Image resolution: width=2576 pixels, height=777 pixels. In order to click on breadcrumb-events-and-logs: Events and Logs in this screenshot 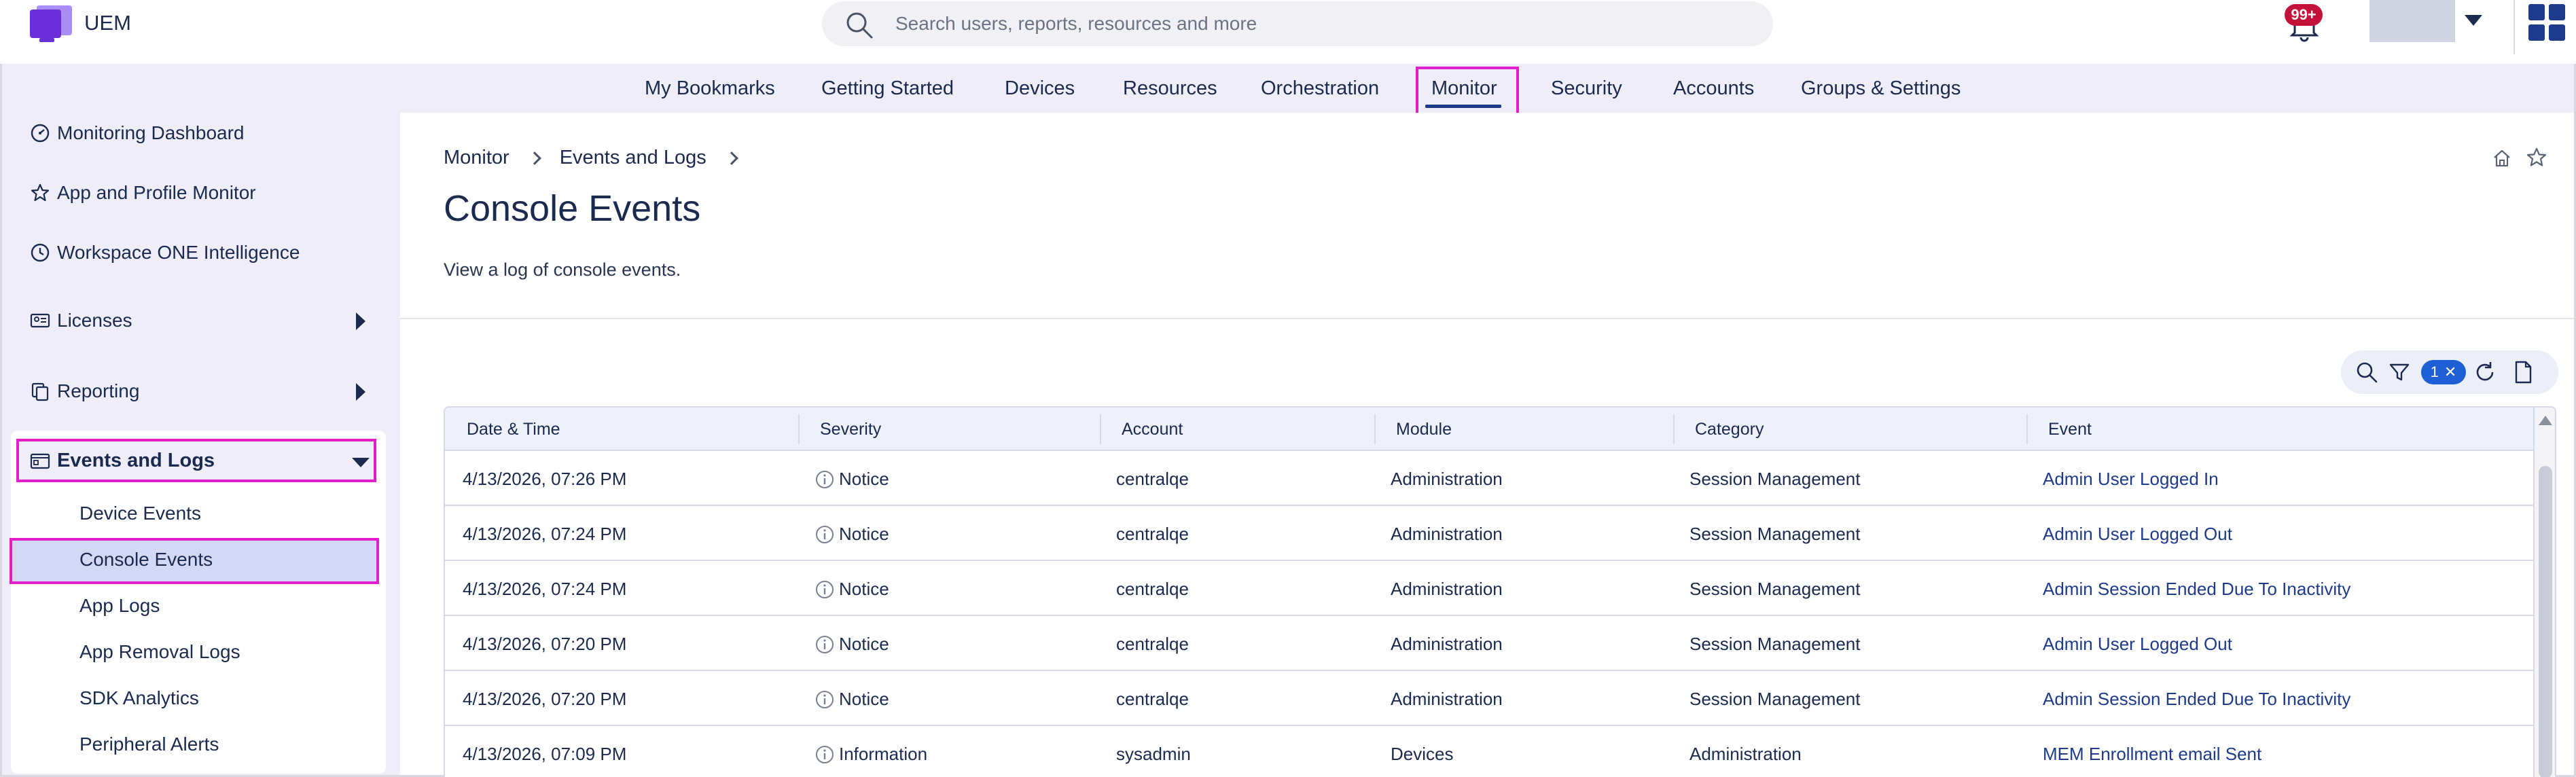, I will do `click(633, 158)`.